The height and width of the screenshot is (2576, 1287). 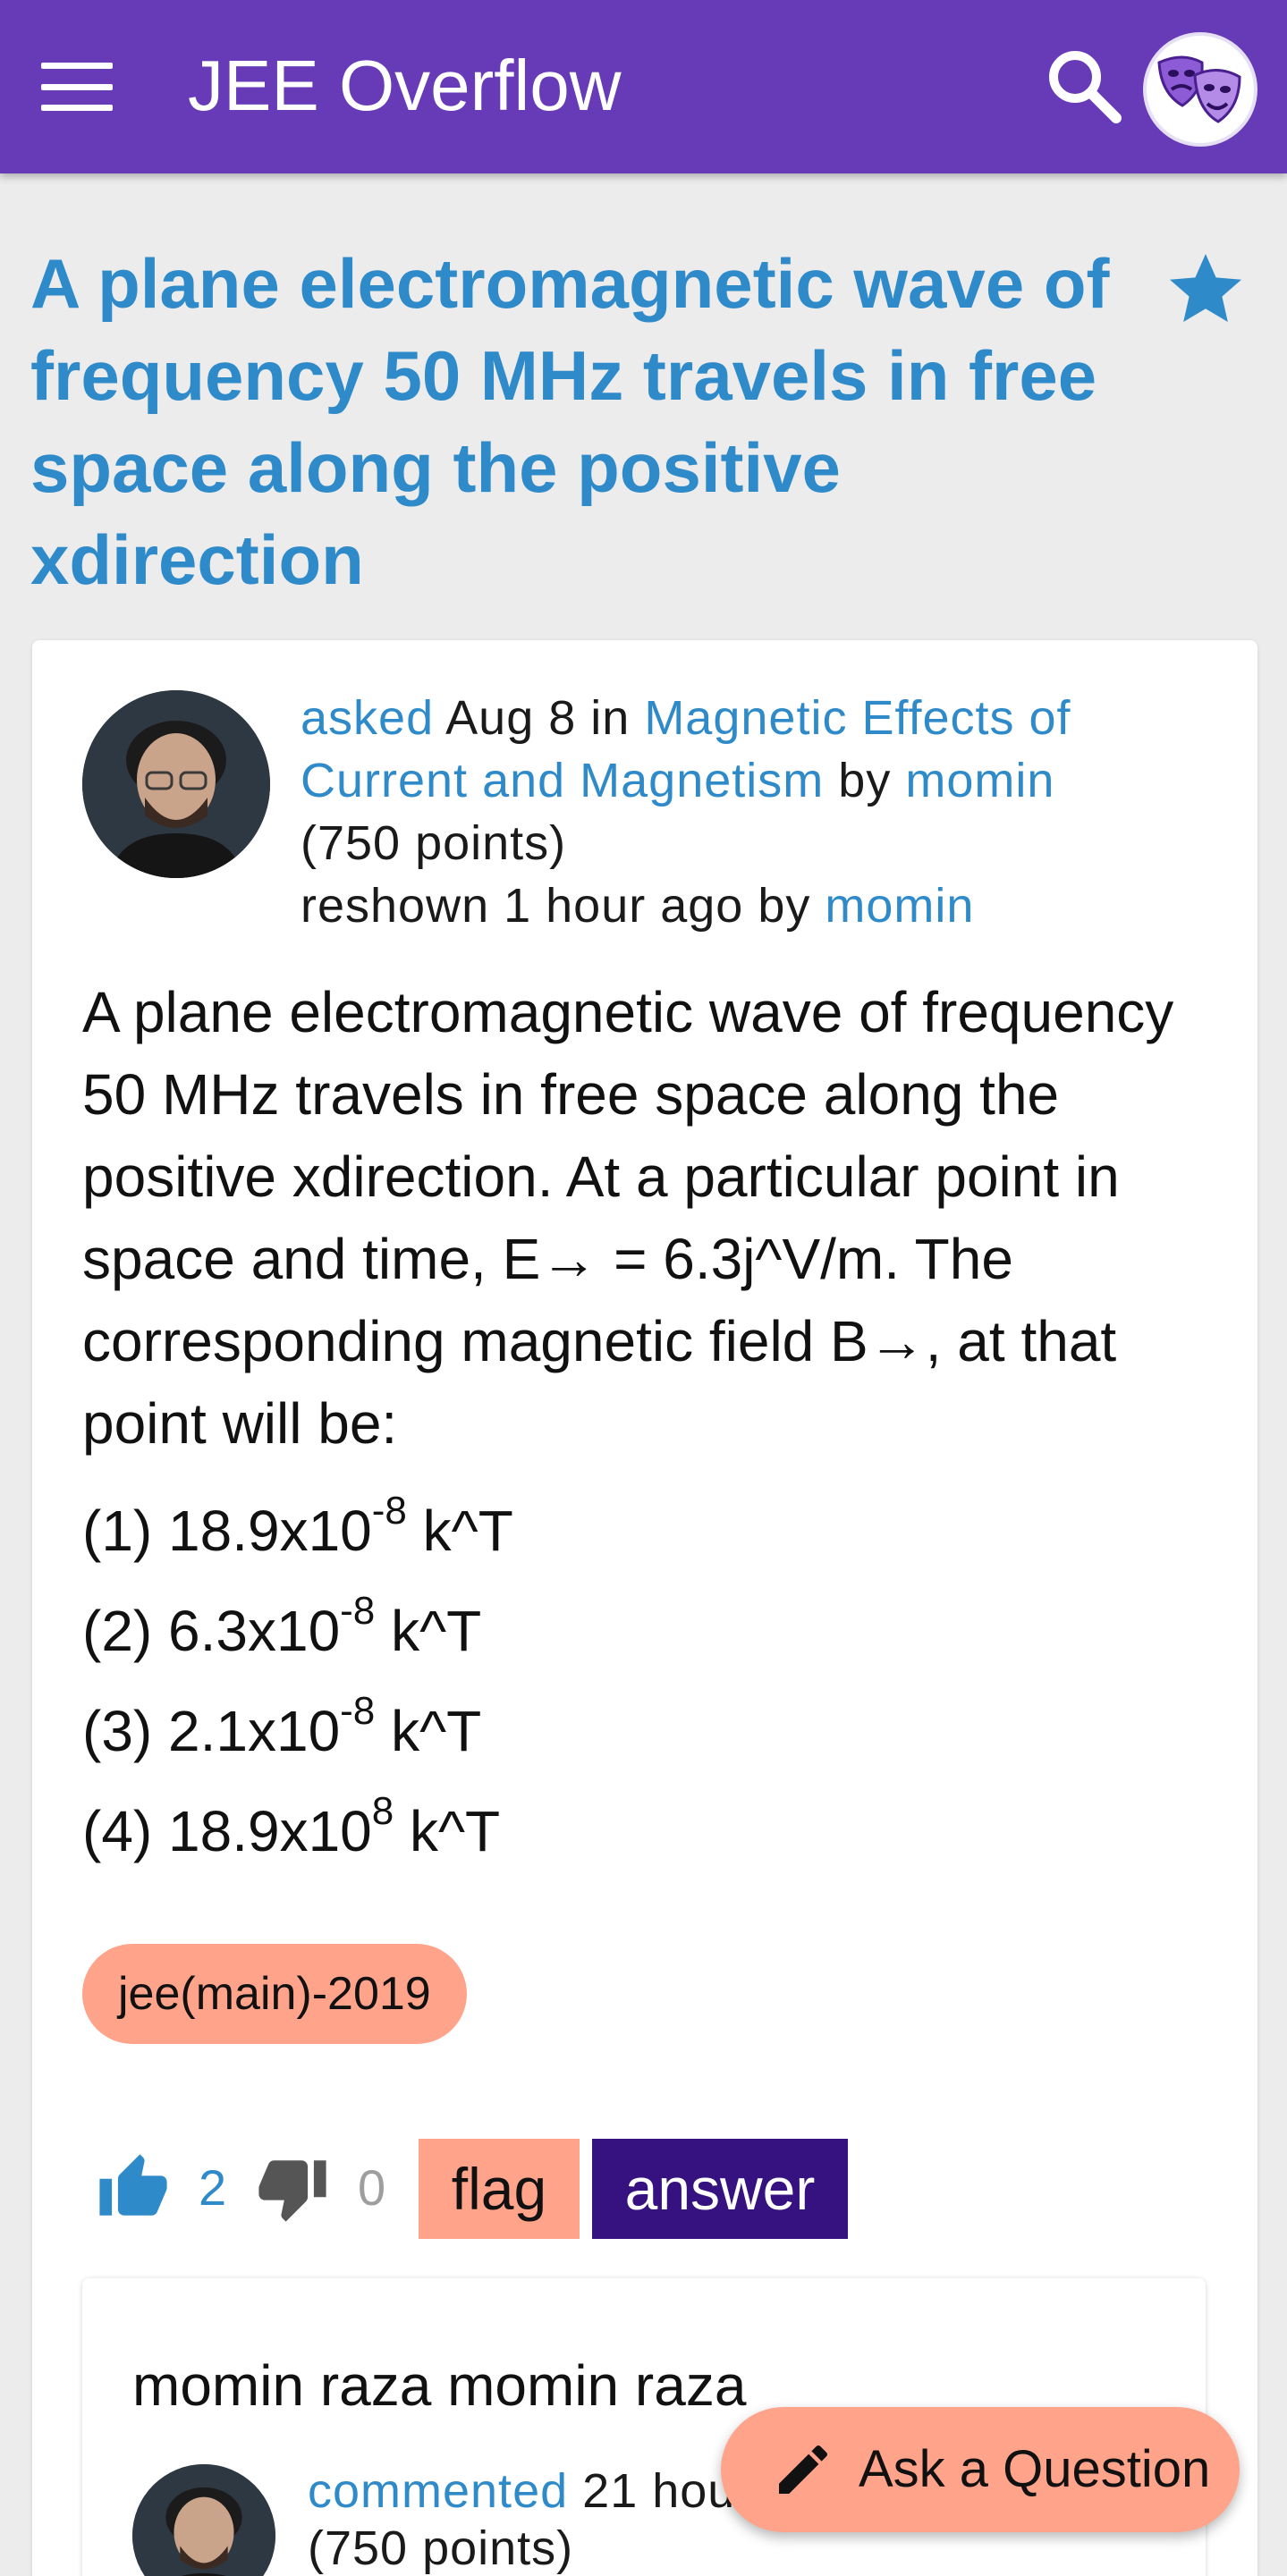 What do you see at coordinates (659, 2491) in the screenshot?
I see `comment-time: 21 hou` at bounding box center [659, 2491].